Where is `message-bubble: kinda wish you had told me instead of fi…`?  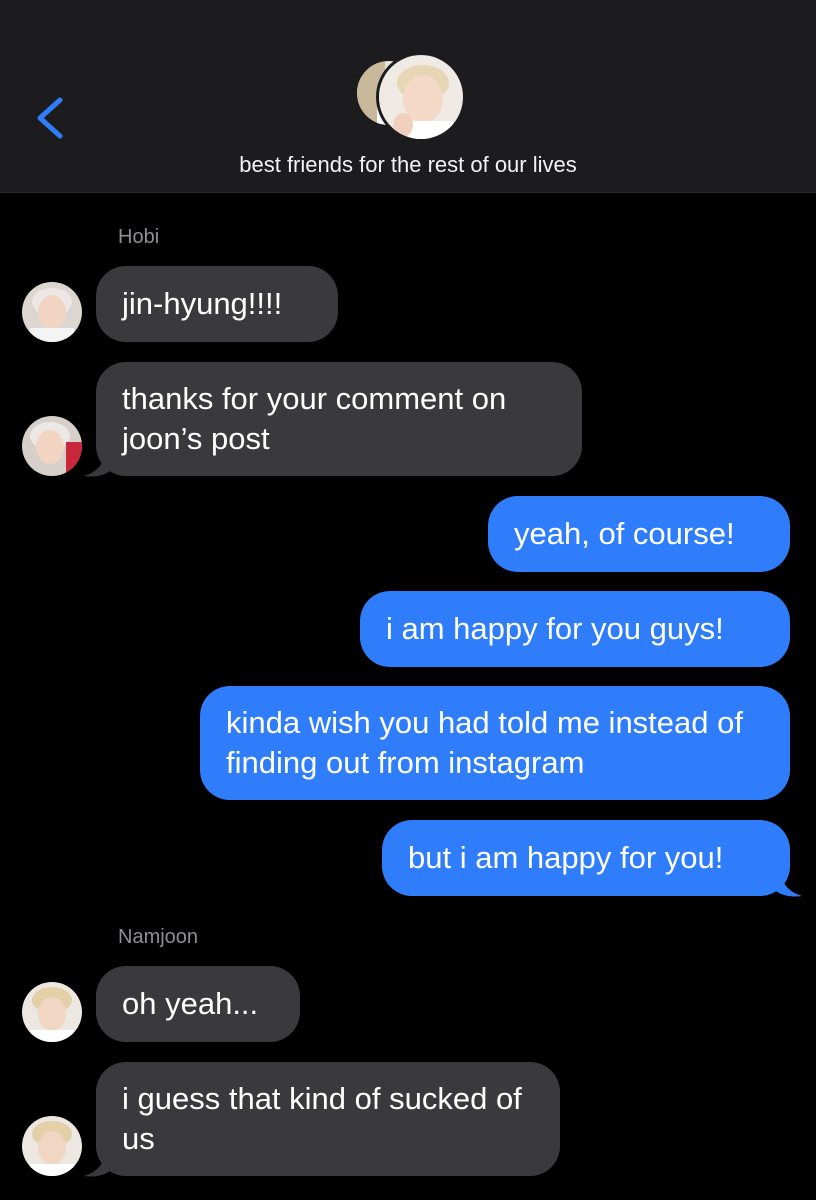 message-bubble: kinda wish you had told me instead of fi… is located at coordinates (495, 743).